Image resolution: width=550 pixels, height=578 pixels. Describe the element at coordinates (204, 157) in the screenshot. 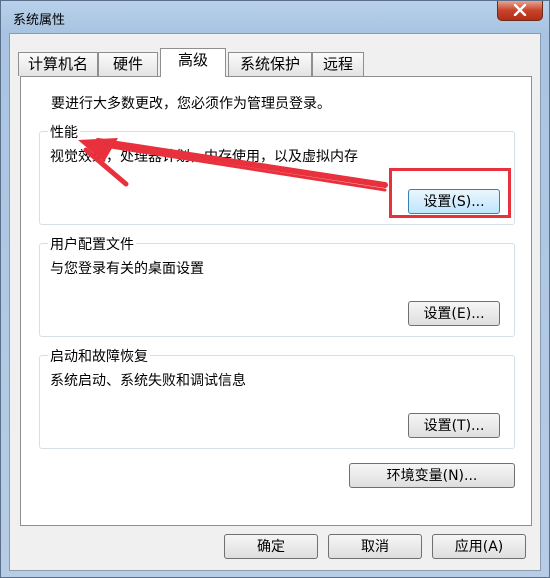

I see `performance-description: 视觉效果，处理器计划，内存使用，以及虚拟内存` at that location.